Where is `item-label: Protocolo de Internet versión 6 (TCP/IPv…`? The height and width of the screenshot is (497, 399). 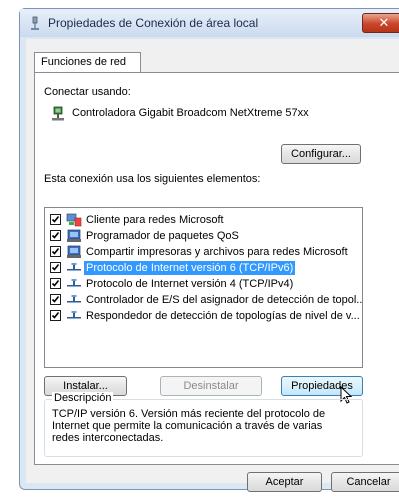 item-label: Protocolo de Internet versión 6 (TCP/IPv… is located at coordinates (190, 268).